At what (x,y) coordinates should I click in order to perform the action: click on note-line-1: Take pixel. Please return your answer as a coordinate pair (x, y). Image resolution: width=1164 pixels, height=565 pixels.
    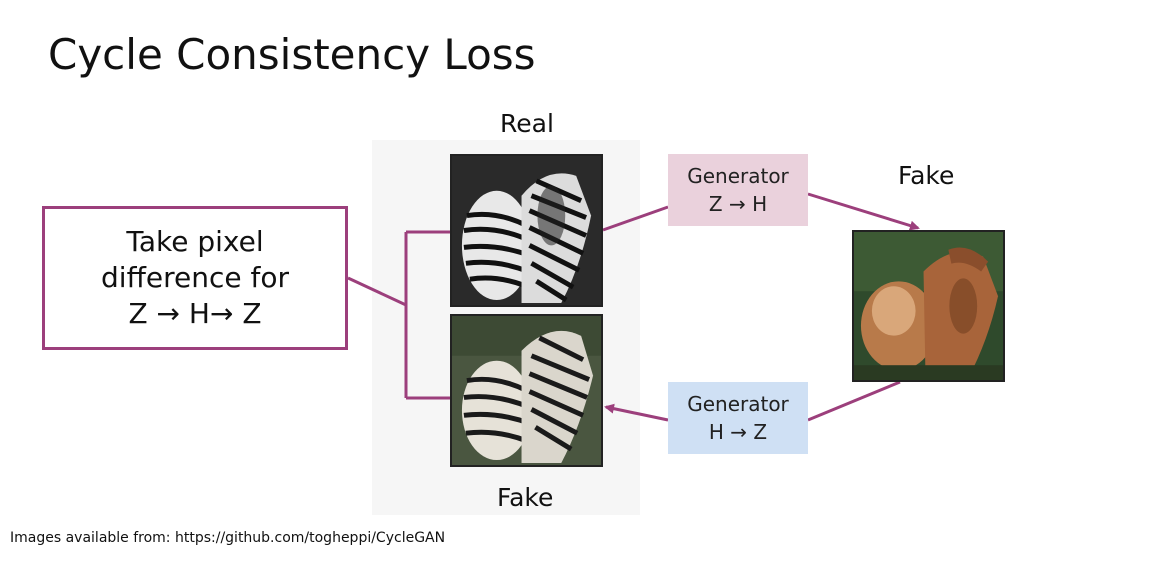
    Looking at the image, I should click on (195, 241).